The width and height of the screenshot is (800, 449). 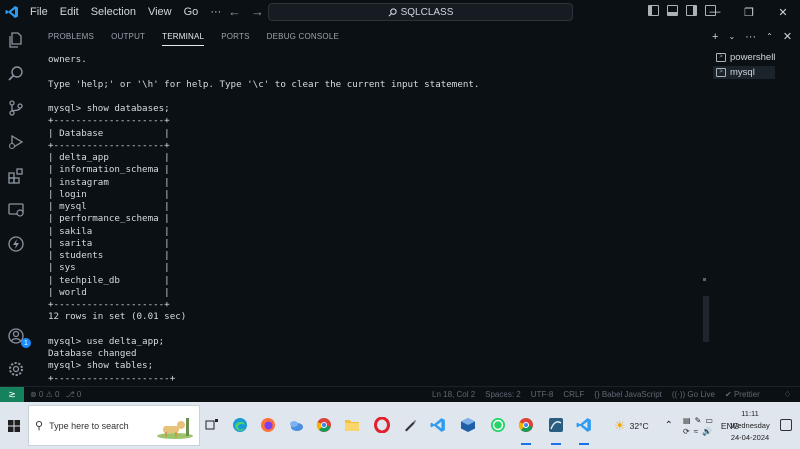 I want to click on menu-edit: Edit, so click(x=69, y=12).